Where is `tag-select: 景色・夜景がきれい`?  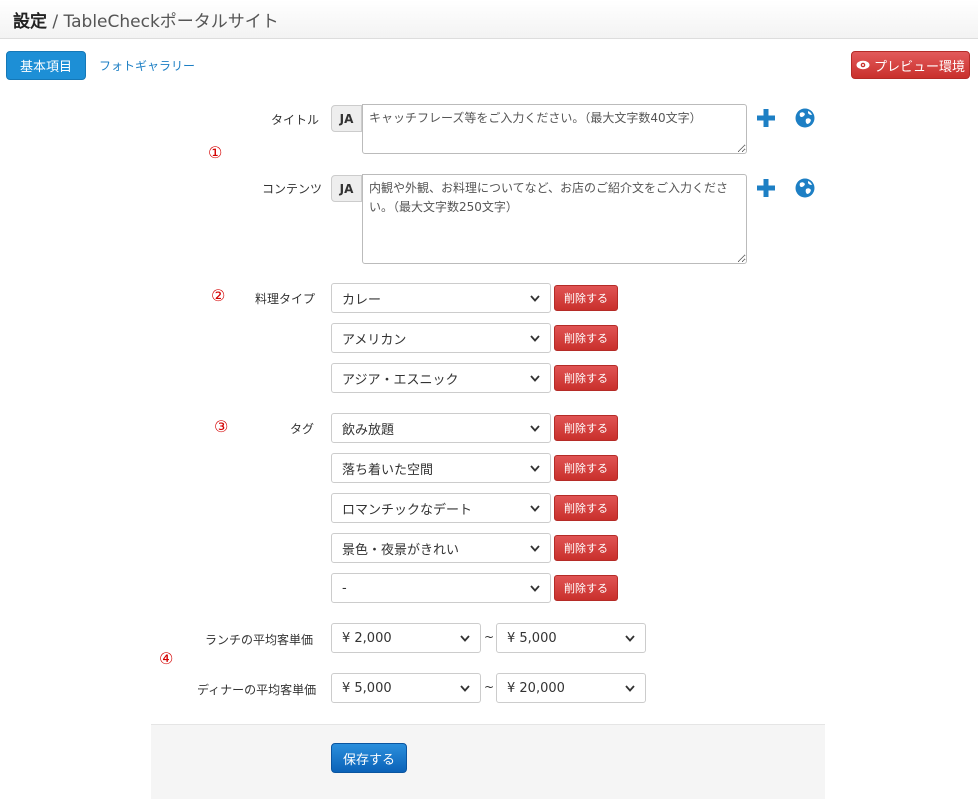
tag-select: 景色・夜景がきれい is located at coordinates (441, 548).